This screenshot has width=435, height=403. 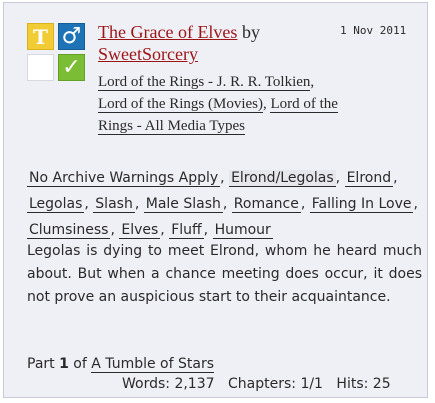 What do you see at coordinates (242, 230) in the screenshot?
I see `tag-link: Humour` at bounding box center [242, 230].